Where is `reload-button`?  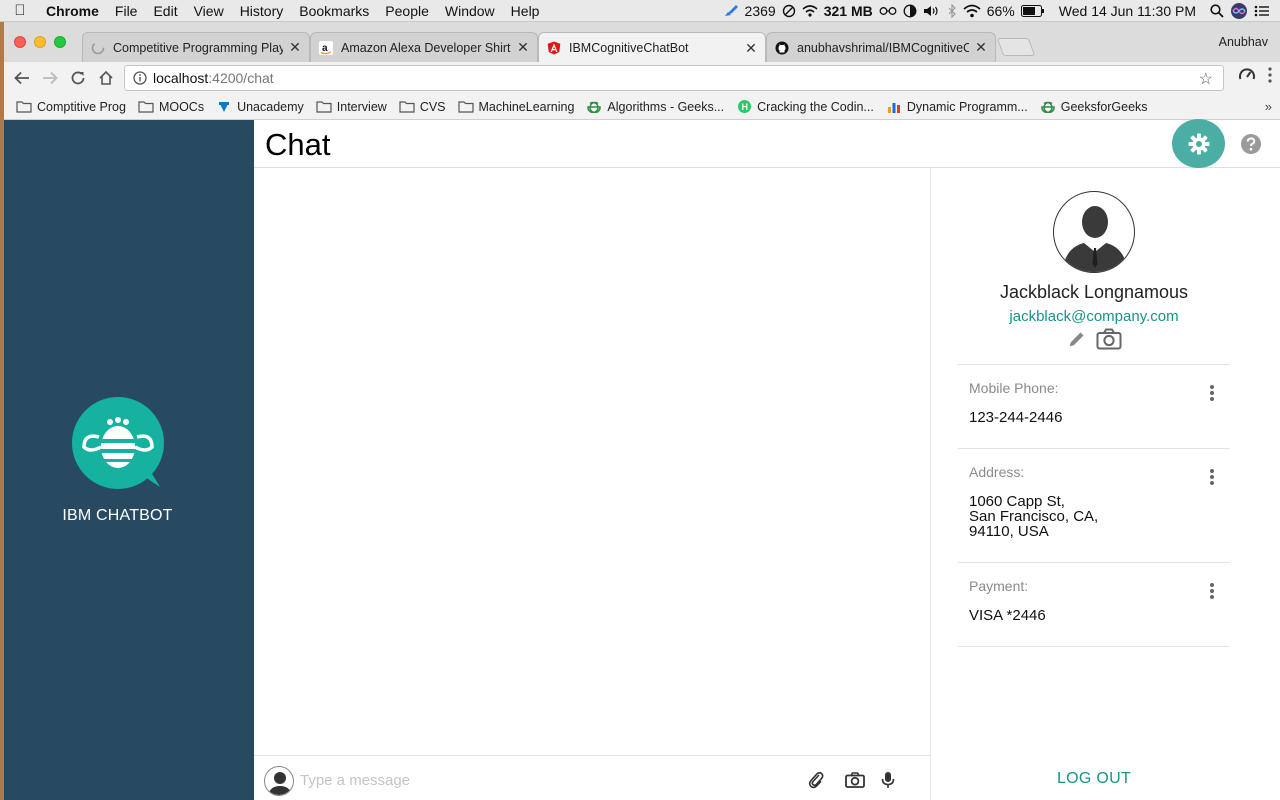
reload-button is located at coordinates (78, 78).